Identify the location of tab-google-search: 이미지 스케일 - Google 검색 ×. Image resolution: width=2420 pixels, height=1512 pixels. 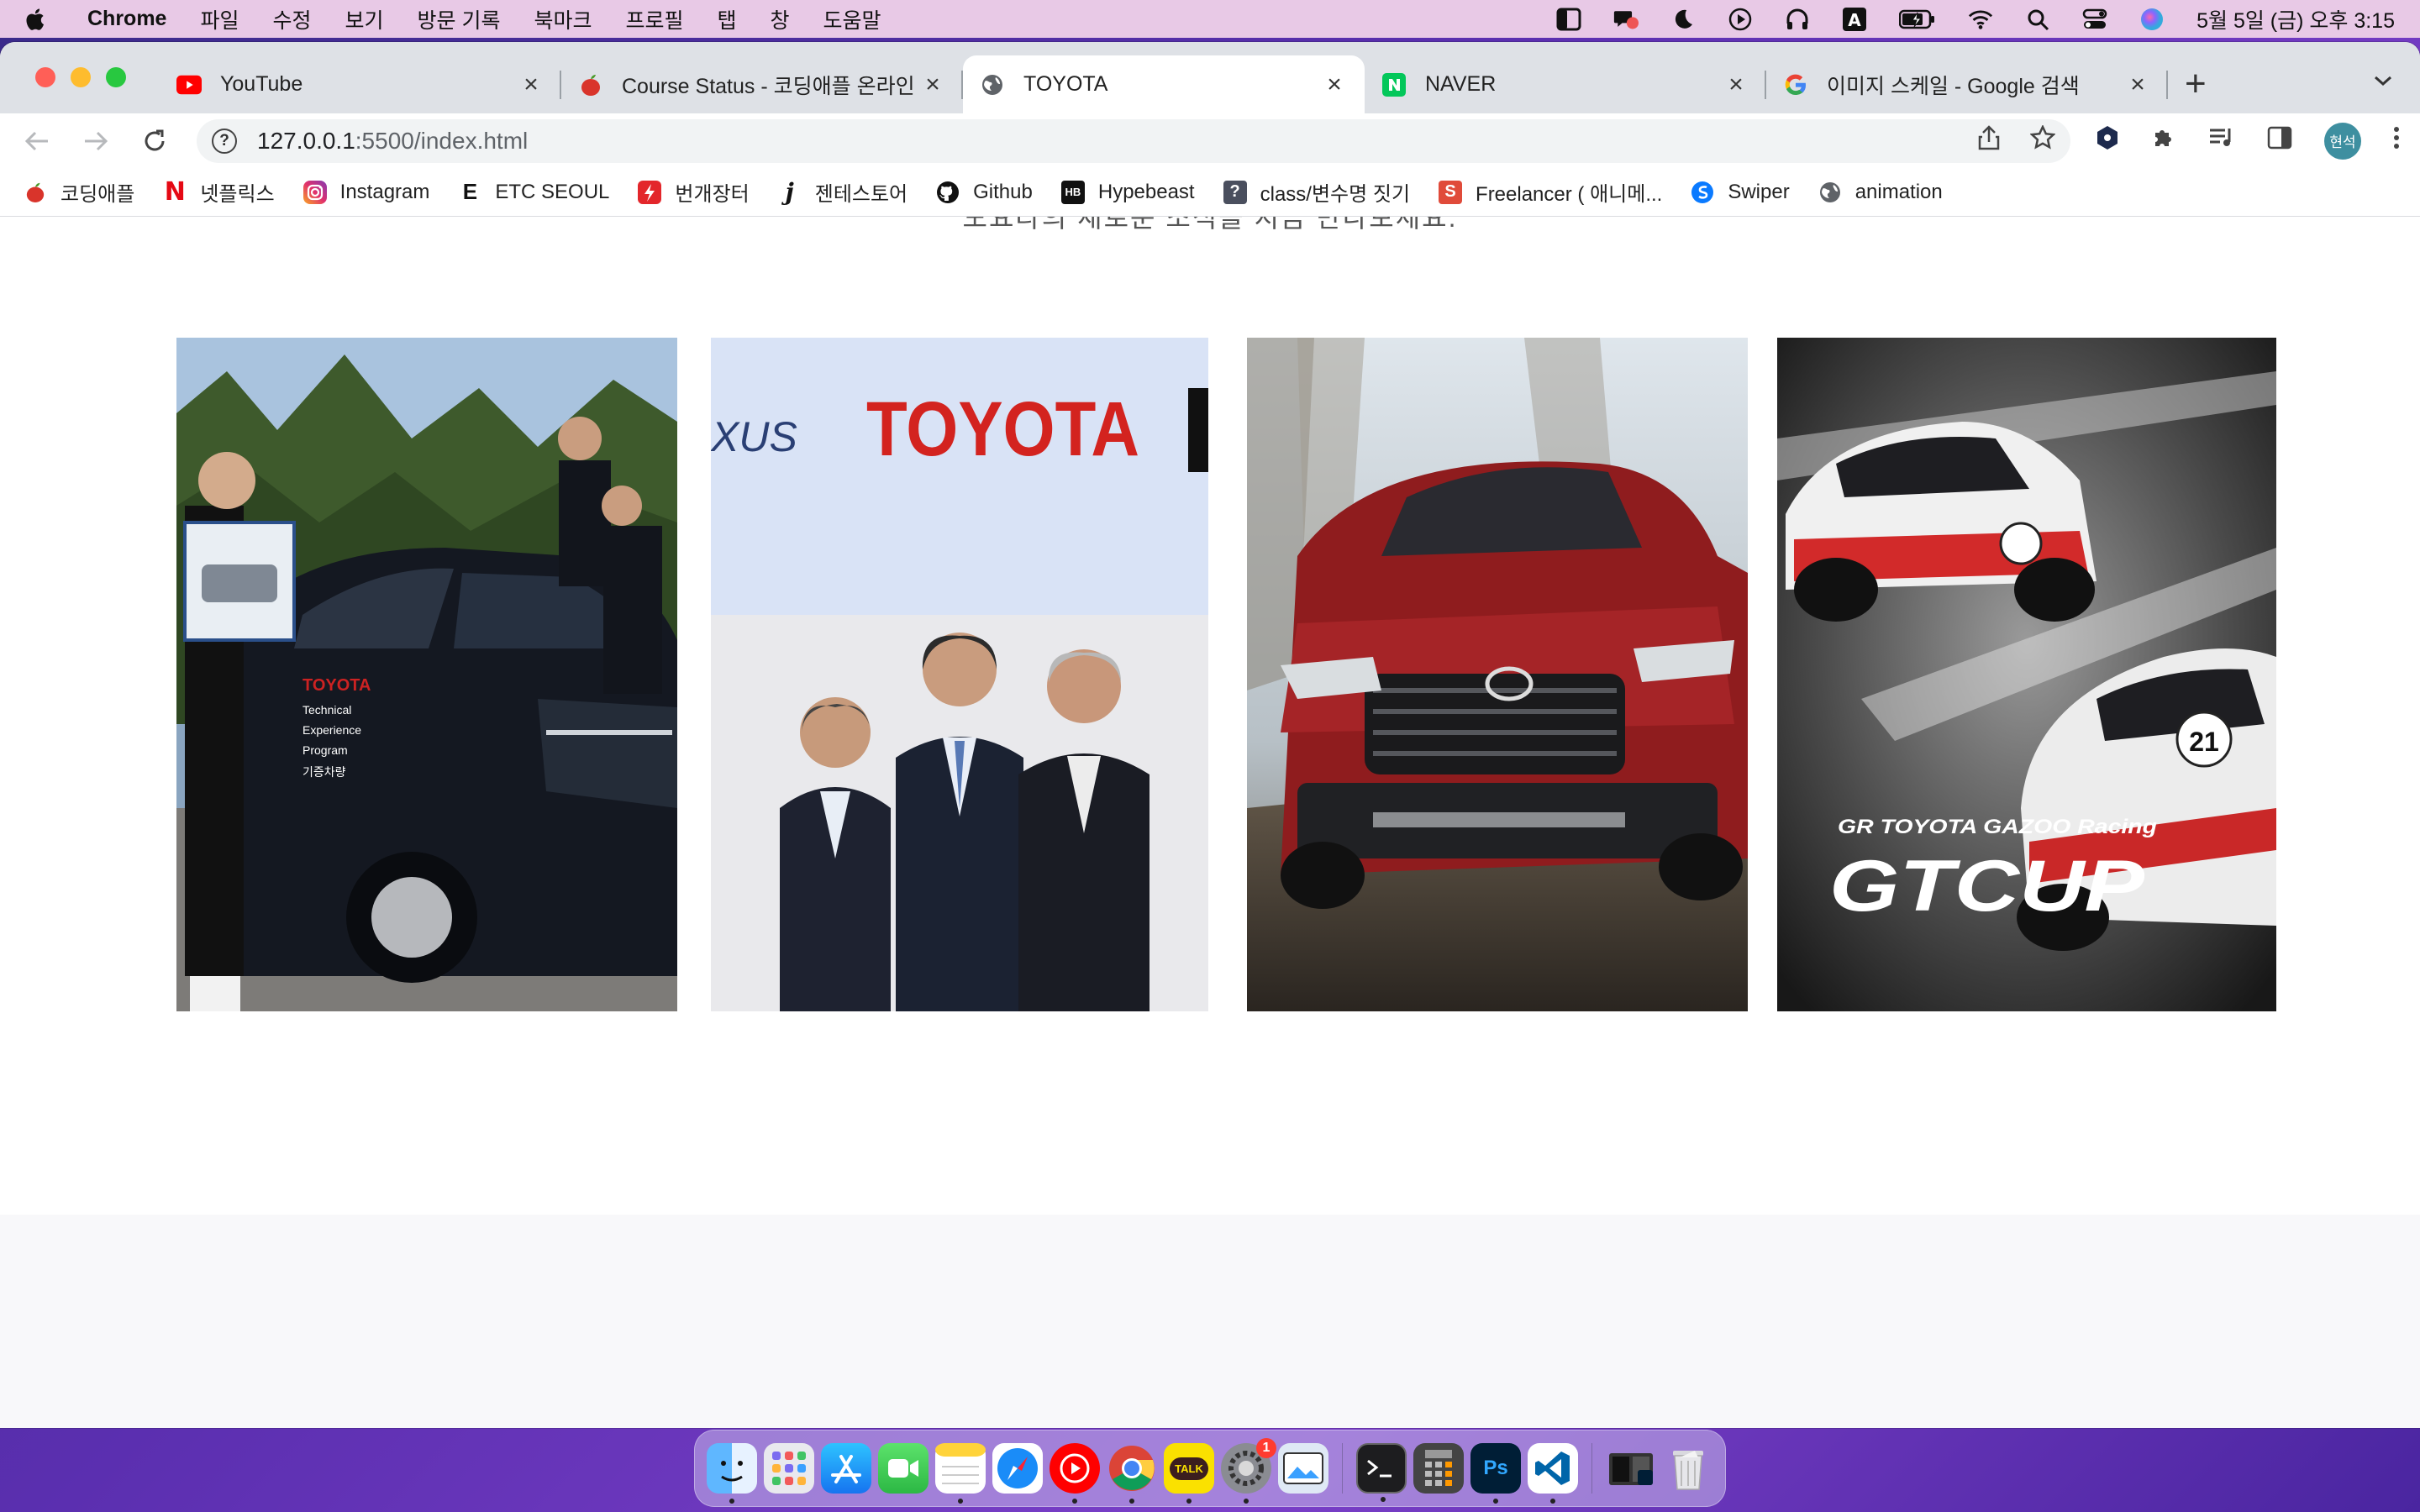
(1967, 84).